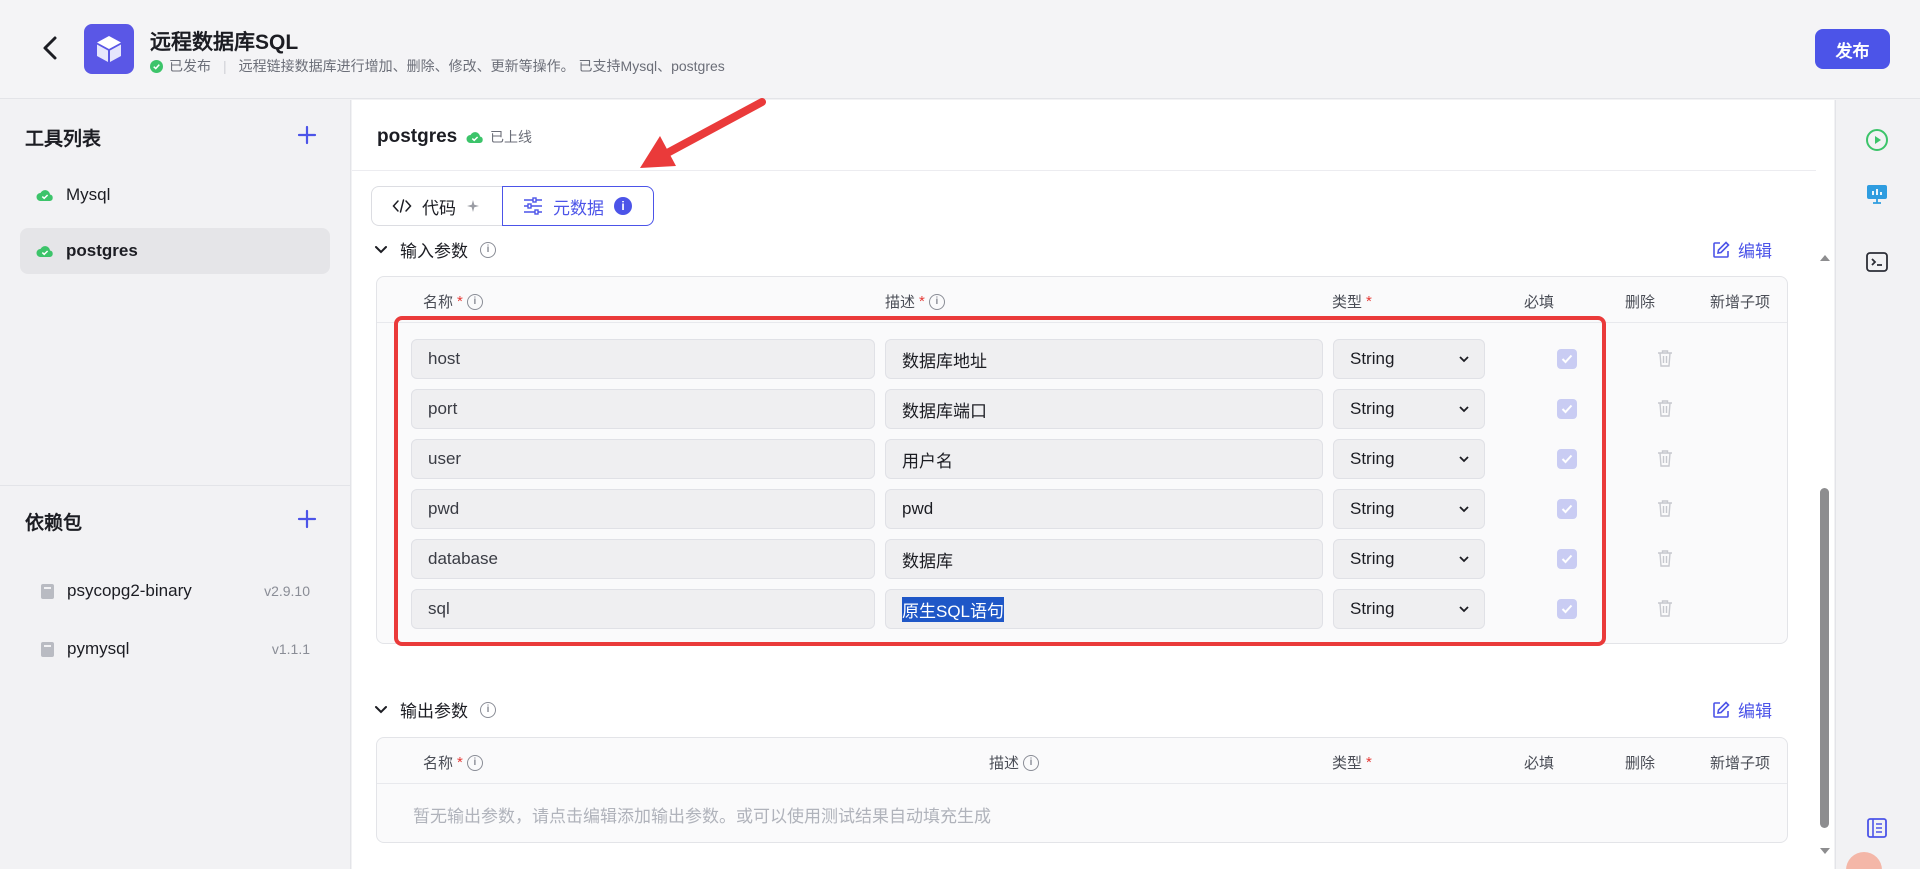 This screenshot has height=869, width=1920. What do you see at coordinates (439, 208) in the screenshot?
I see `tab-code-label: 代码` at bounding box center [439, 208].